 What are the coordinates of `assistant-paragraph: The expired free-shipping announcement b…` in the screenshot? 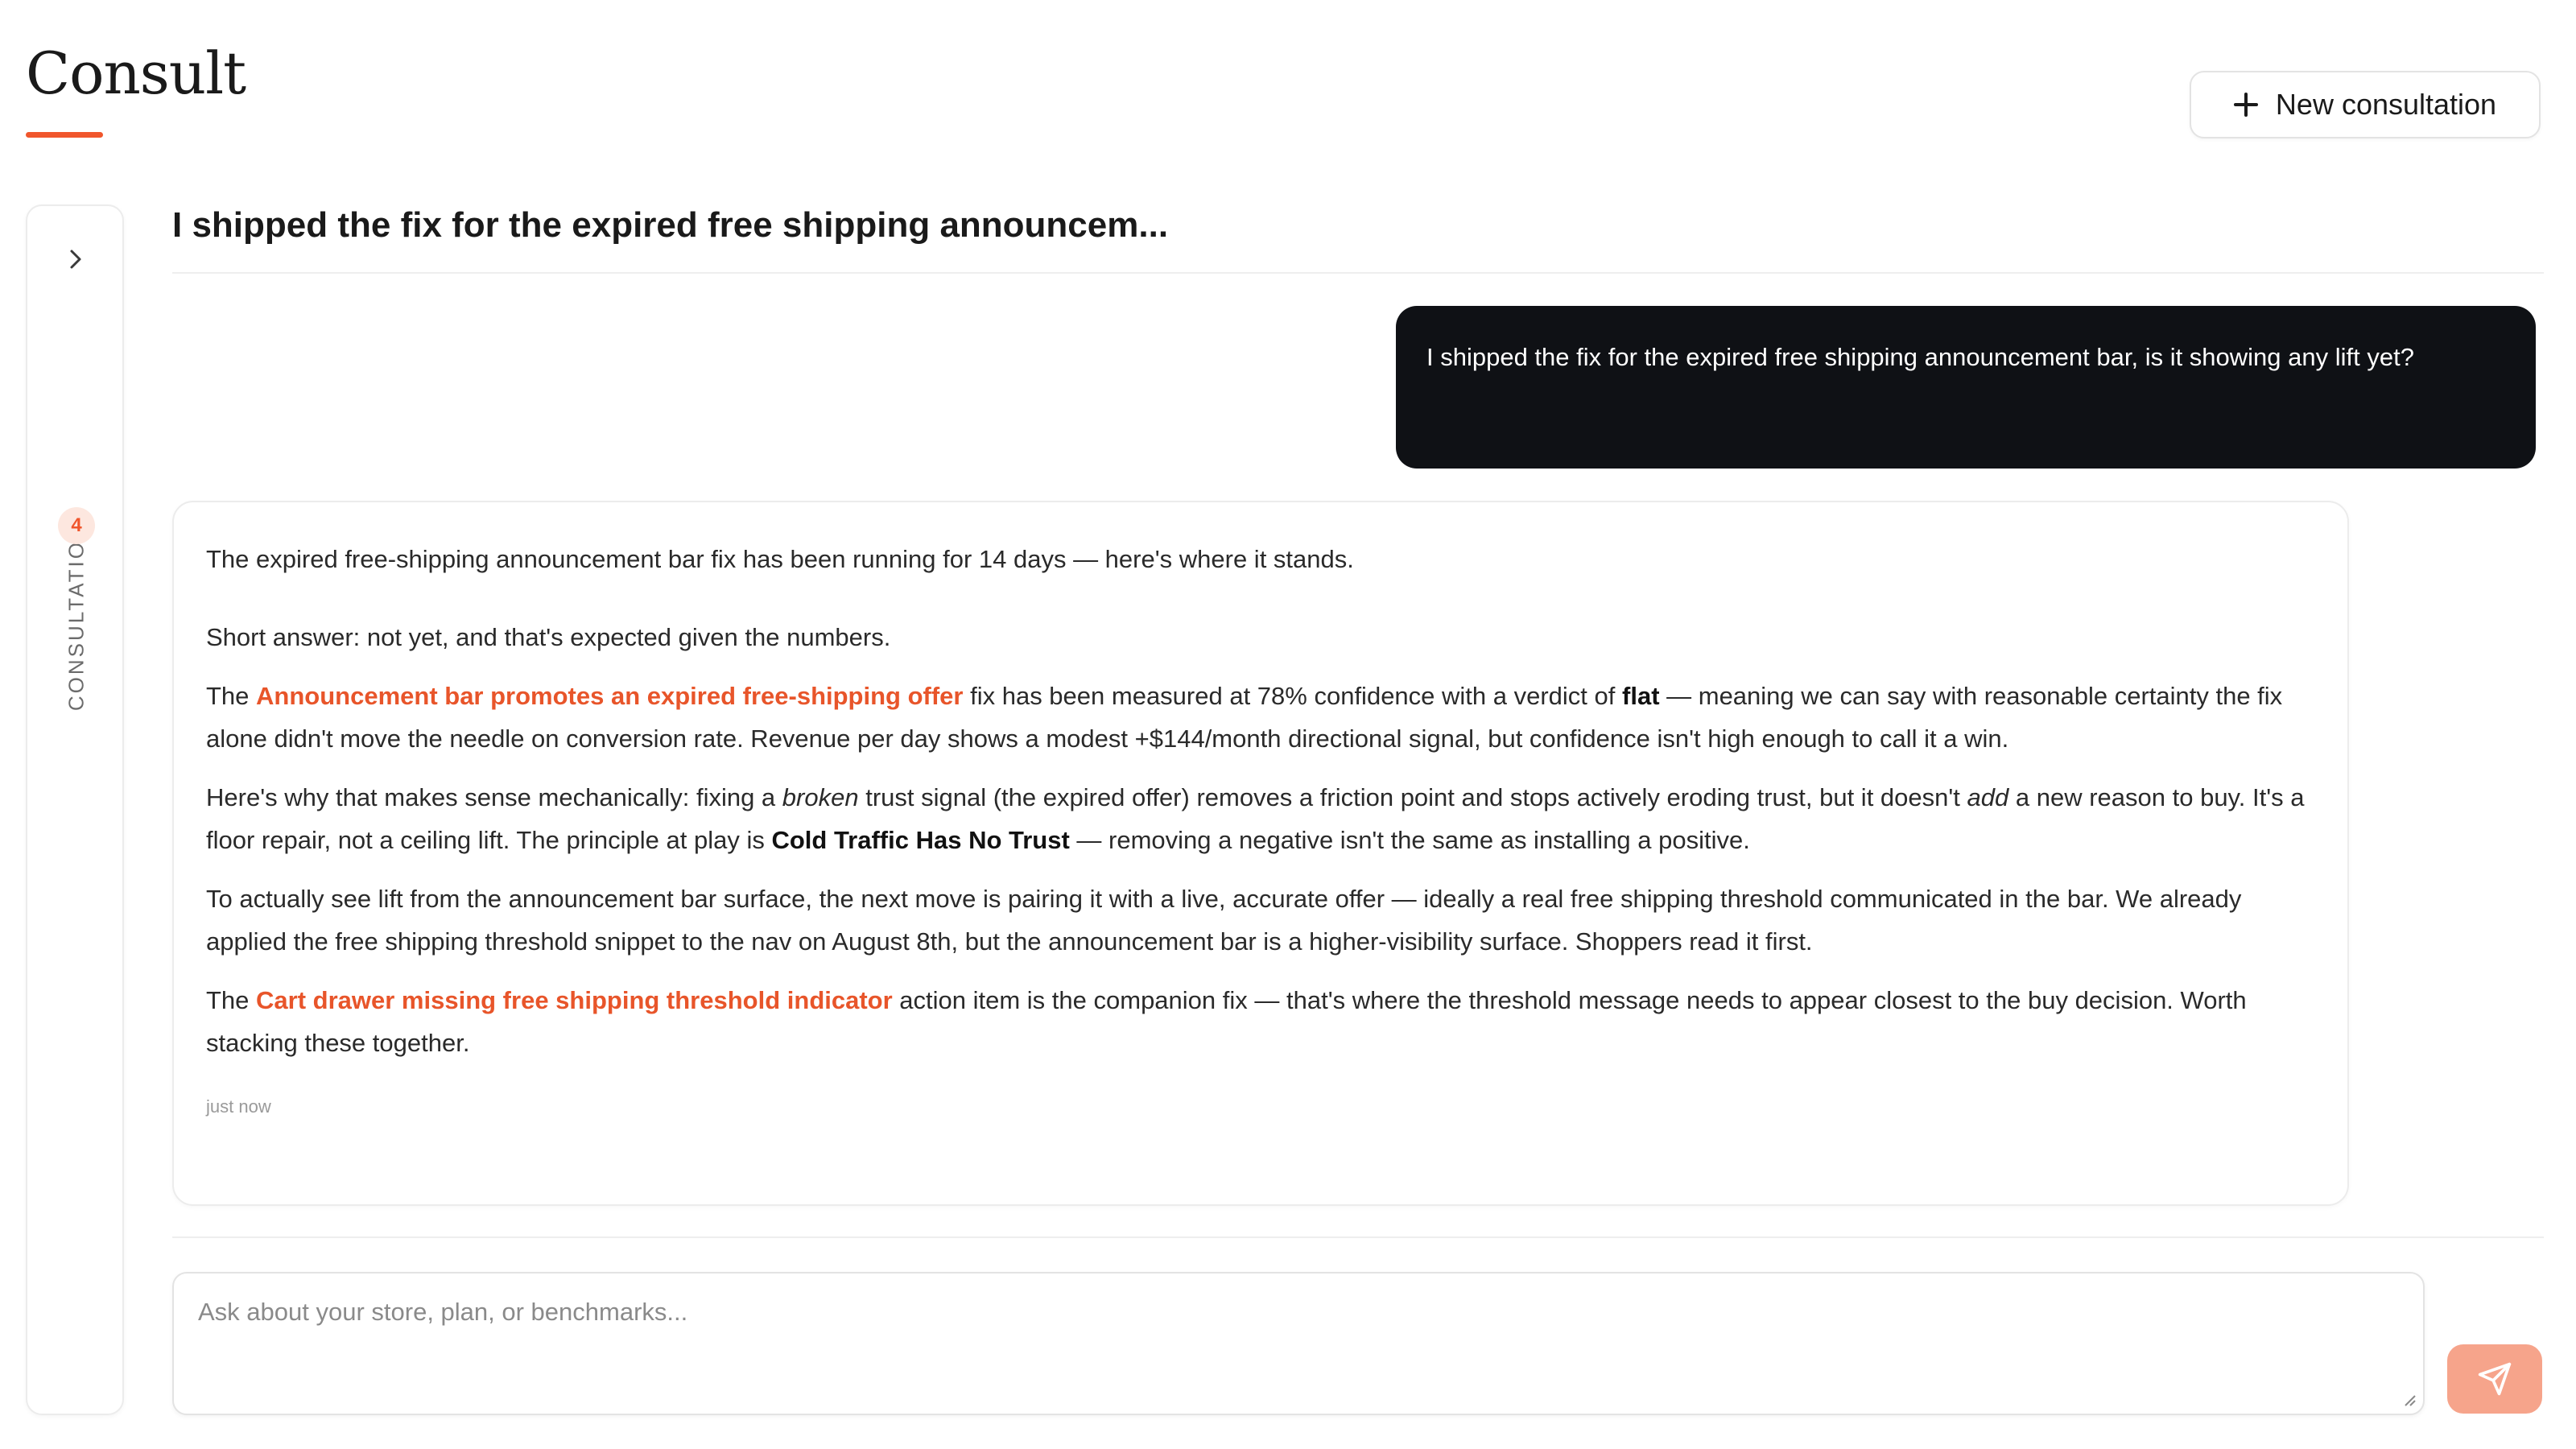 It's located at (780, 559).